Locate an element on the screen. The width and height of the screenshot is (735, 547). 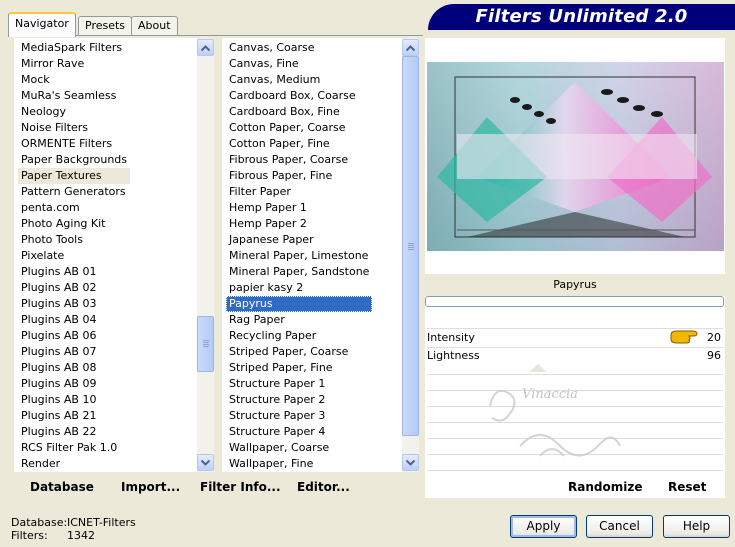
filter-list-item: Canvas, Fine is located at coordinates (299, 64).